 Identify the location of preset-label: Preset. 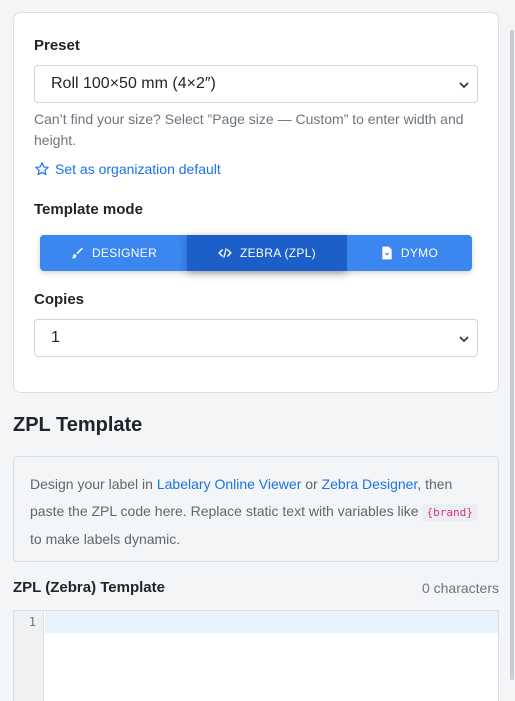
(57, 45).